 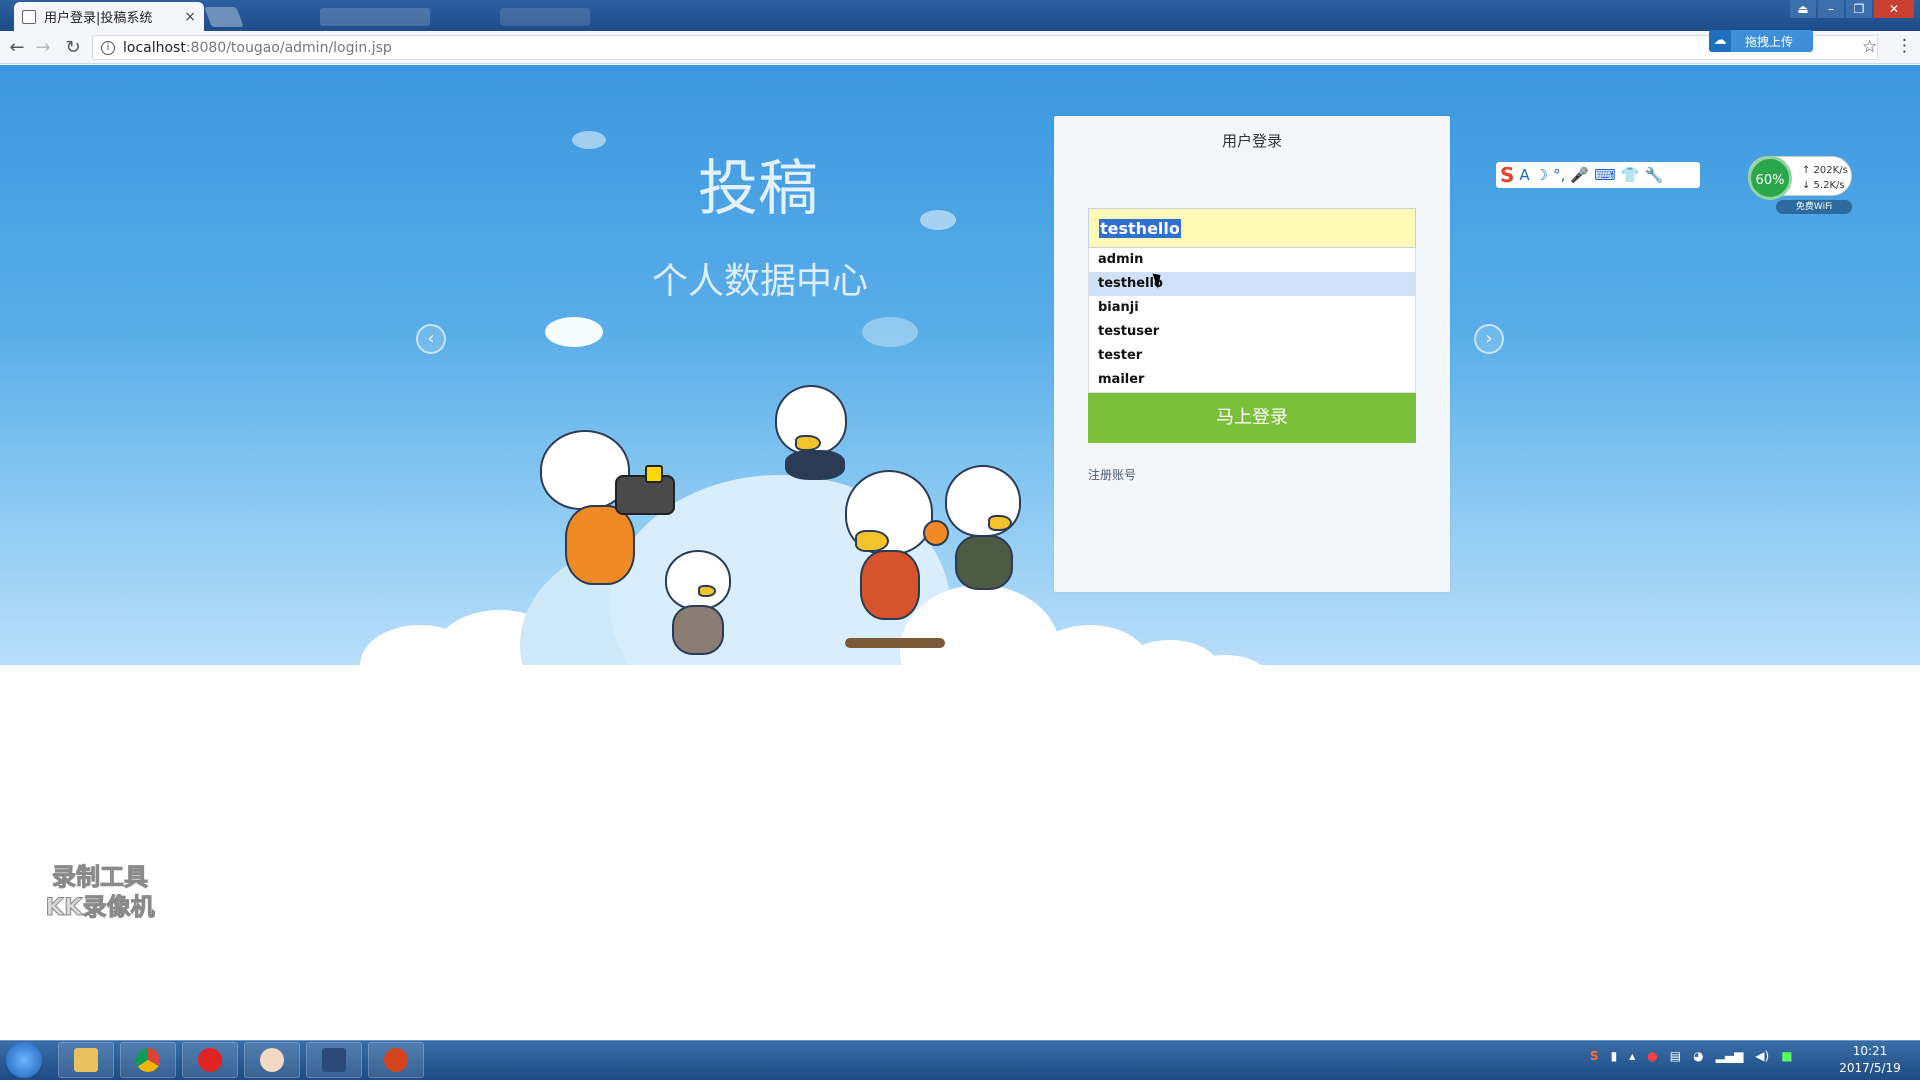 What do you see at coordinates (1252, 308) in the screenshot?
I see `autocomplete-option: bianji` at bounding box center [1252, 308].